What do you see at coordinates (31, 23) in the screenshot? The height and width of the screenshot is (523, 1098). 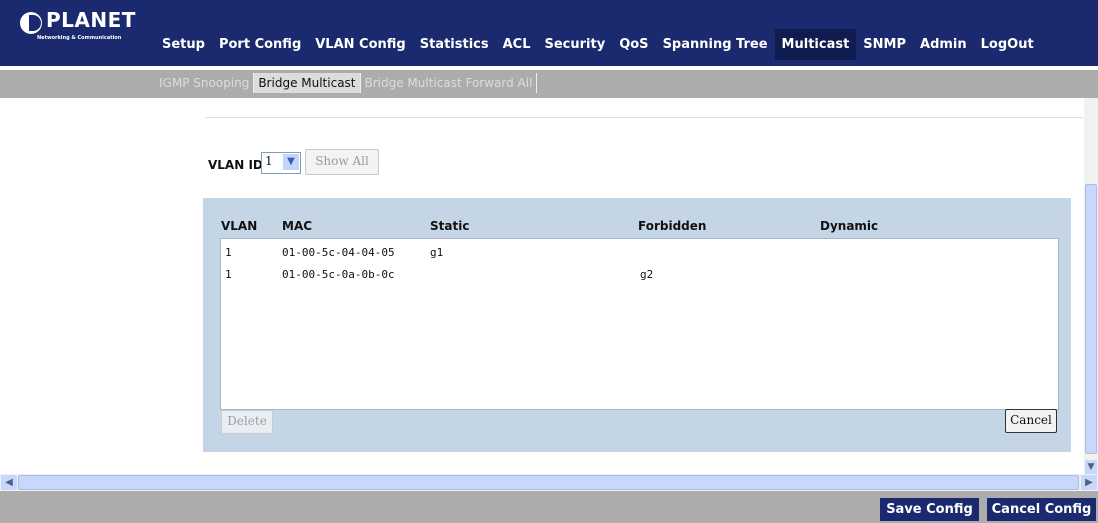 I see `planet-logo-icon` at bounding box center [31, 23].